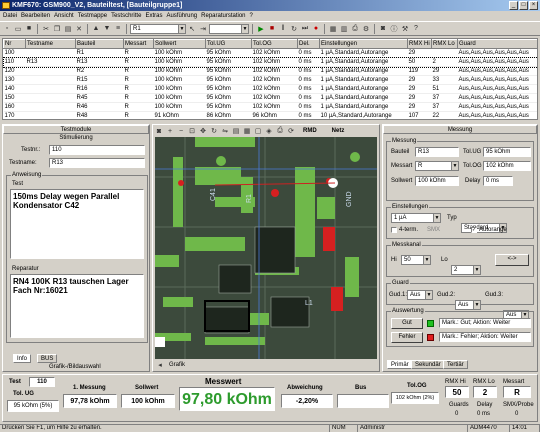 The height and width of the screenshot is (432, 540). Describe the element at coordinates (107, 29) in the screenshot. I see `down-icon: ▼` at that location.